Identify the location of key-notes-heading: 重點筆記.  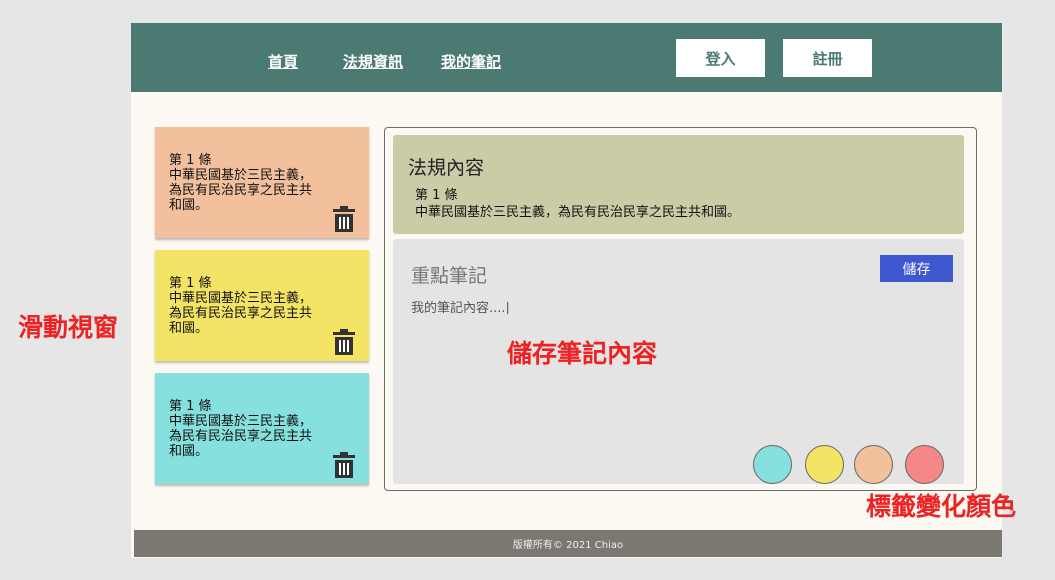
(449, 276).